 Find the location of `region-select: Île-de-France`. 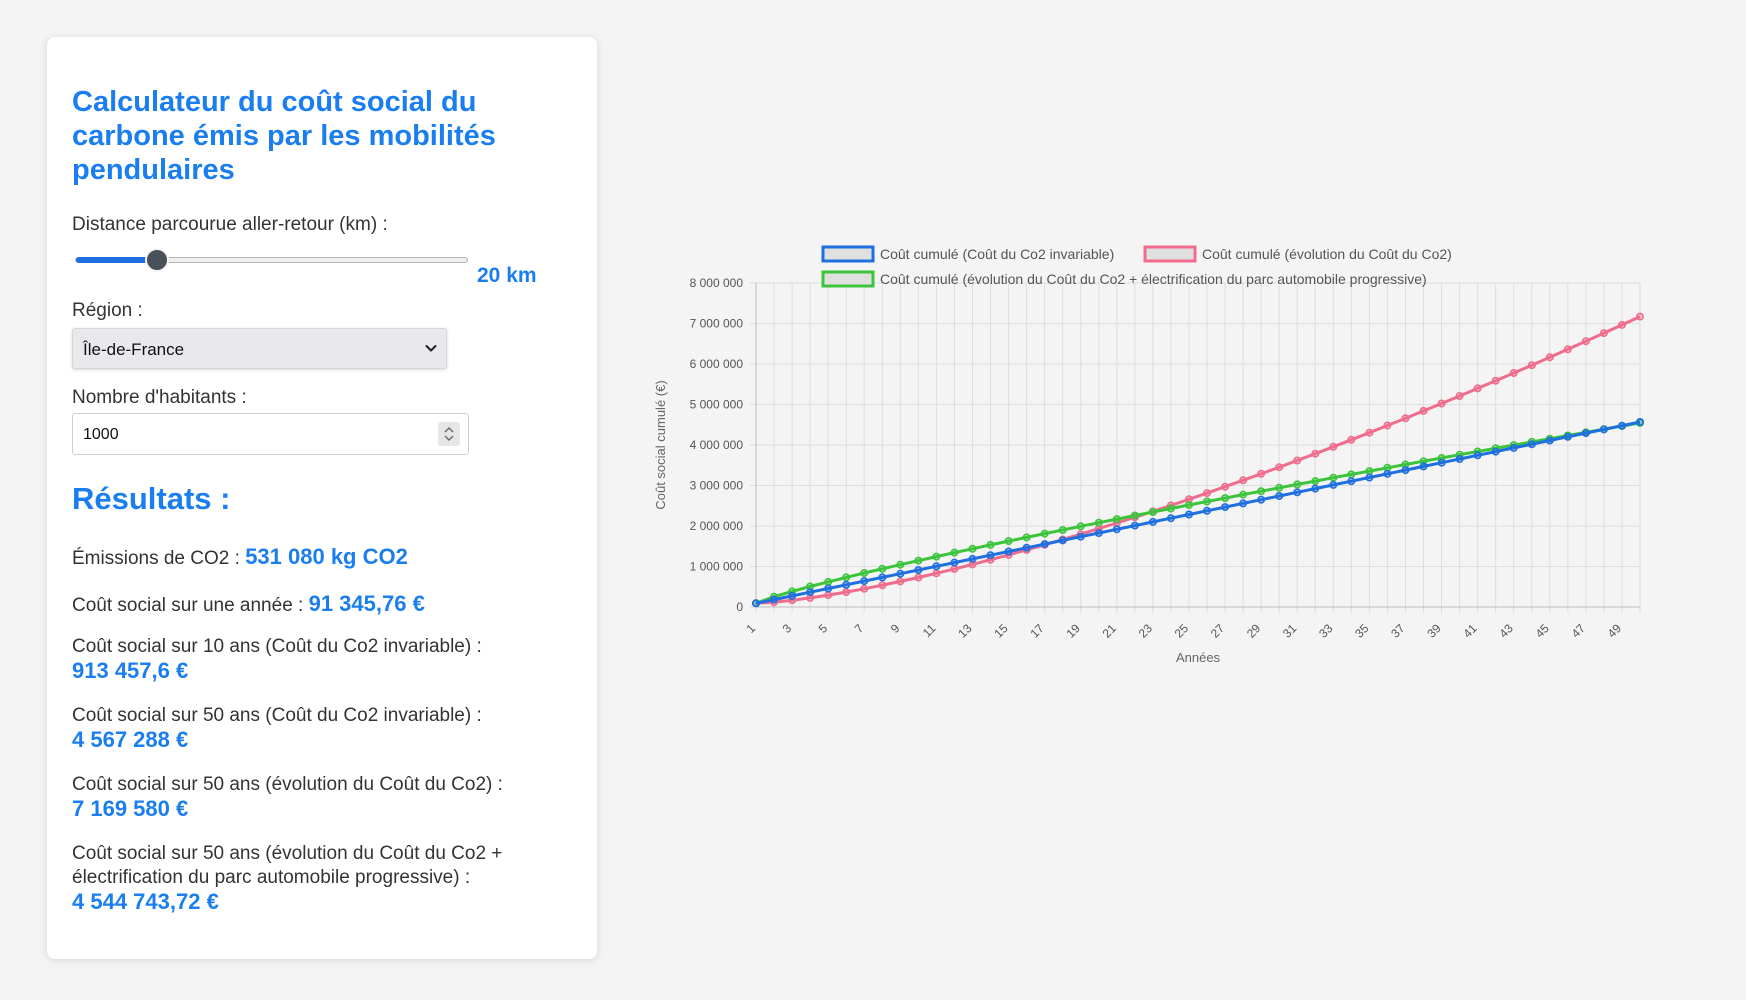

region-select: Île-de-France is located at coordinates (259, 348).